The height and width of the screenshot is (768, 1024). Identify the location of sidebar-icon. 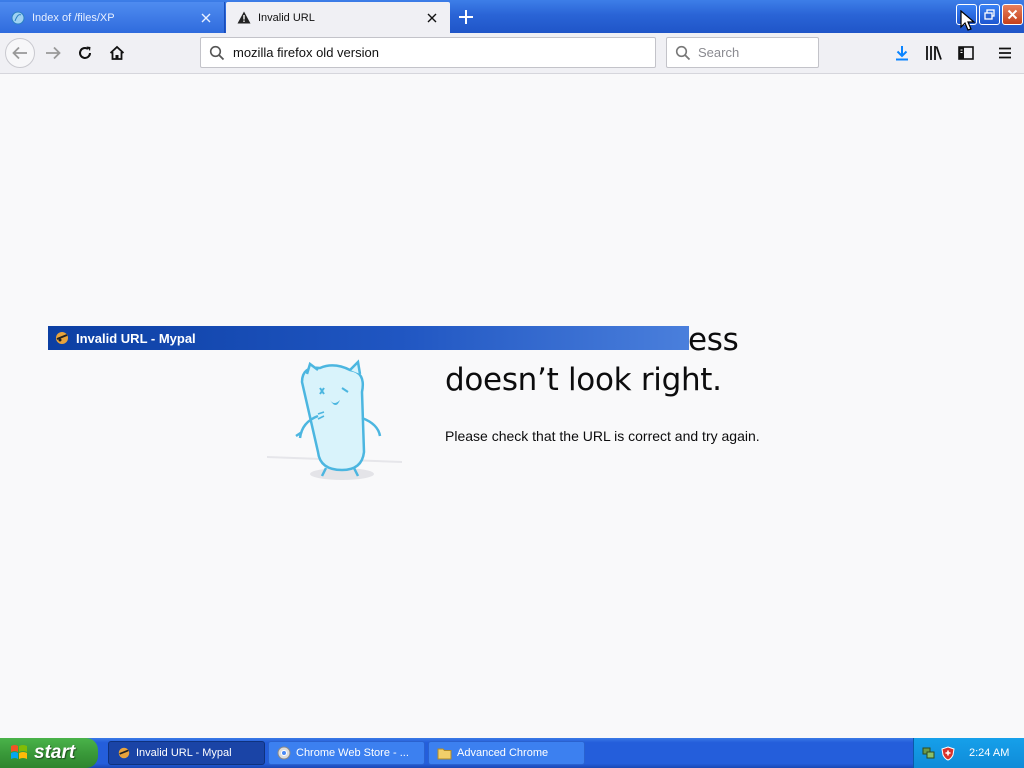
(966, 53).